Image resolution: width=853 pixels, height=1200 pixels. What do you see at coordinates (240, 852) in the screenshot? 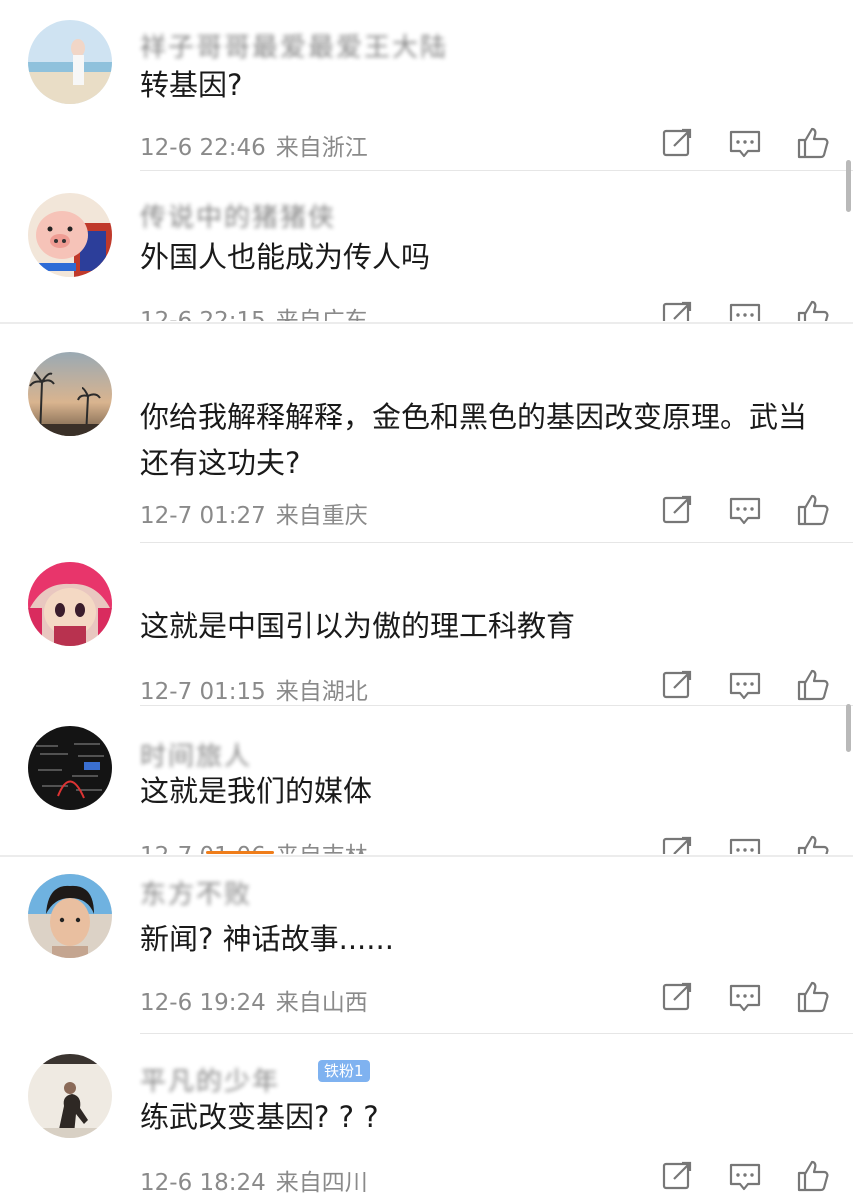
I see `highlight-underline` at bounding box center [240, 852].